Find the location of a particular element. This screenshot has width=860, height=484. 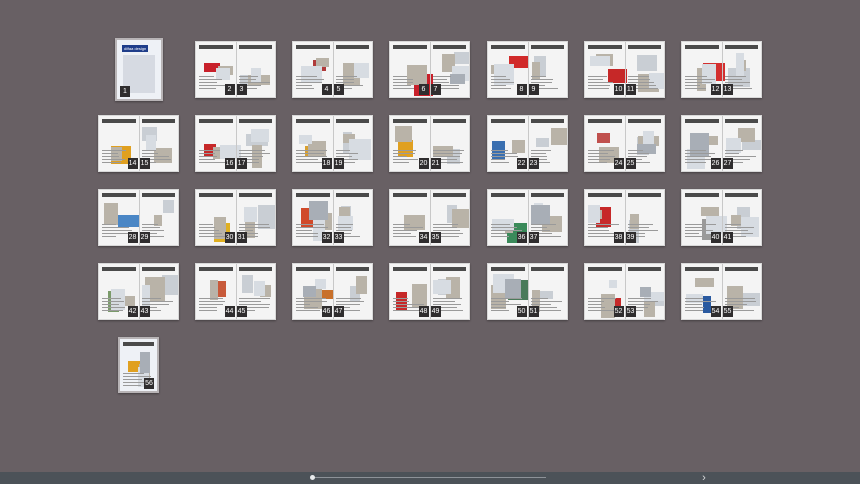

page-thumbnail-16-17: 16 17 is located at coordinates (235, 143).